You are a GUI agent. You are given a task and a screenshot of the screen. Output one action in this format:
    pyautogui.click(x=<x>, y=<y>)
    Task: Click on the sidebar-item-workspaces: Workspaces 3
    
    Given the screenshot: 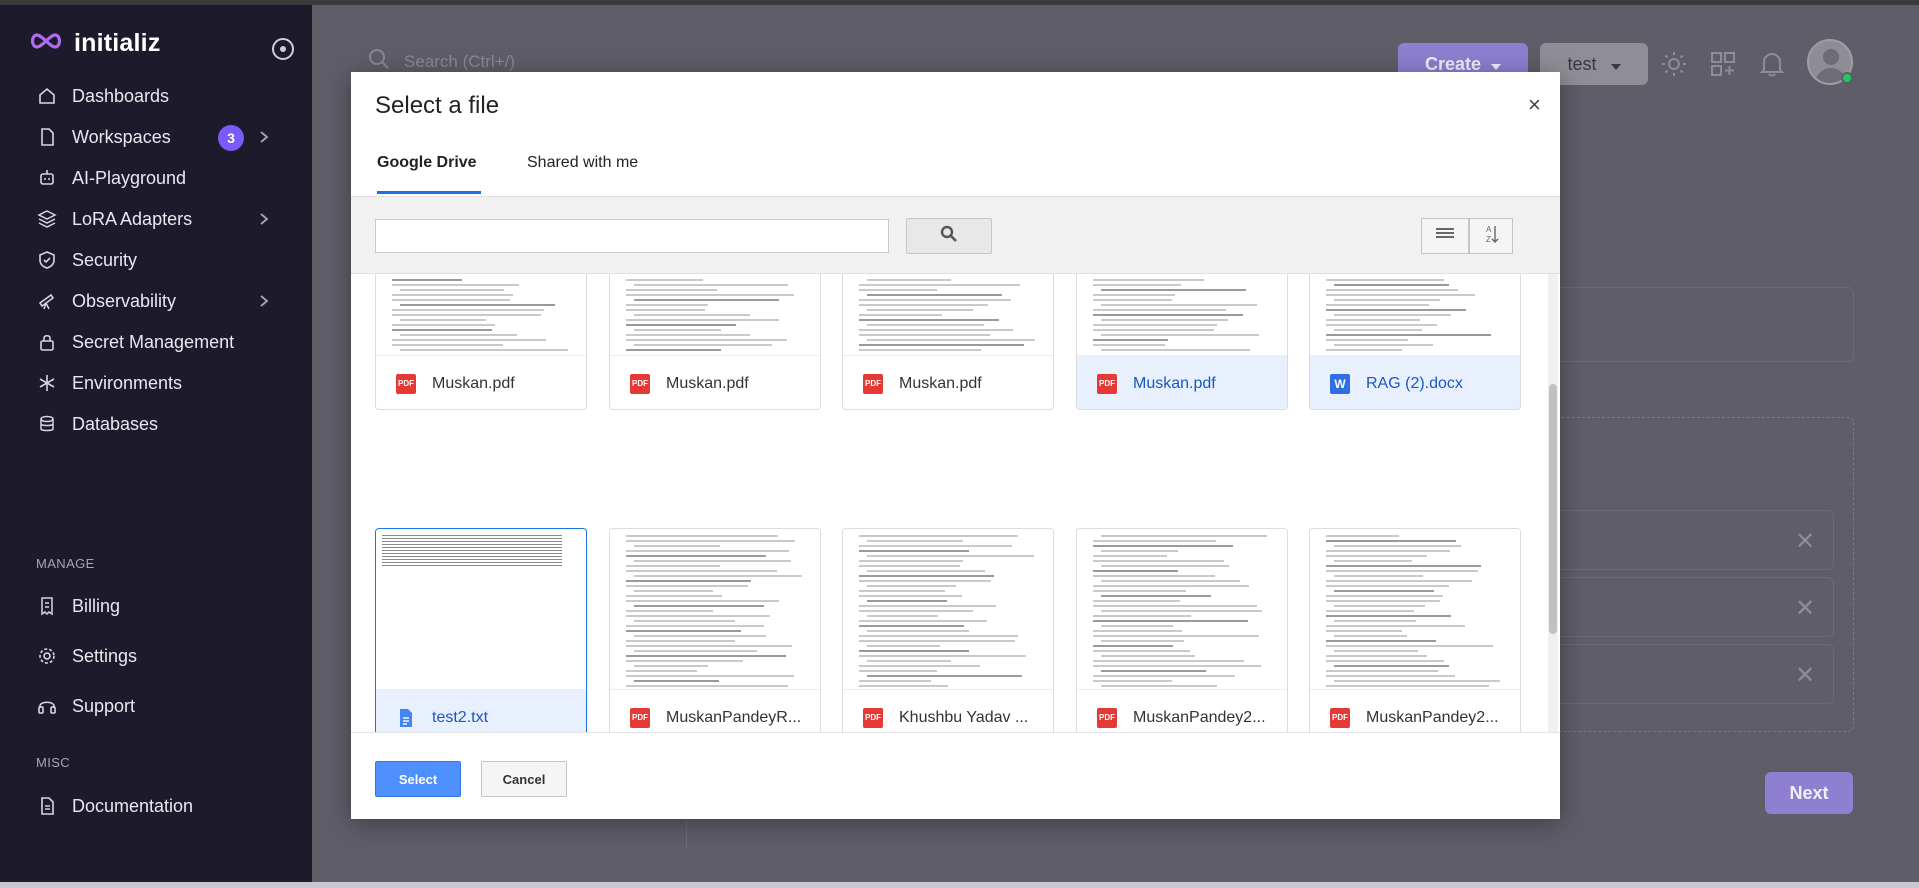 What is the action you would take?
    pyautogui.click(x=156, y=137)
    